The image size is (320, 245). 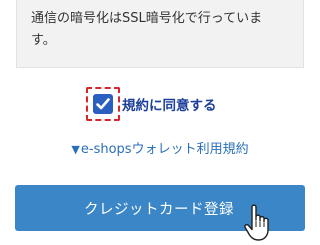 I want to click on agree-checkbox, so click(x=103, y=104).